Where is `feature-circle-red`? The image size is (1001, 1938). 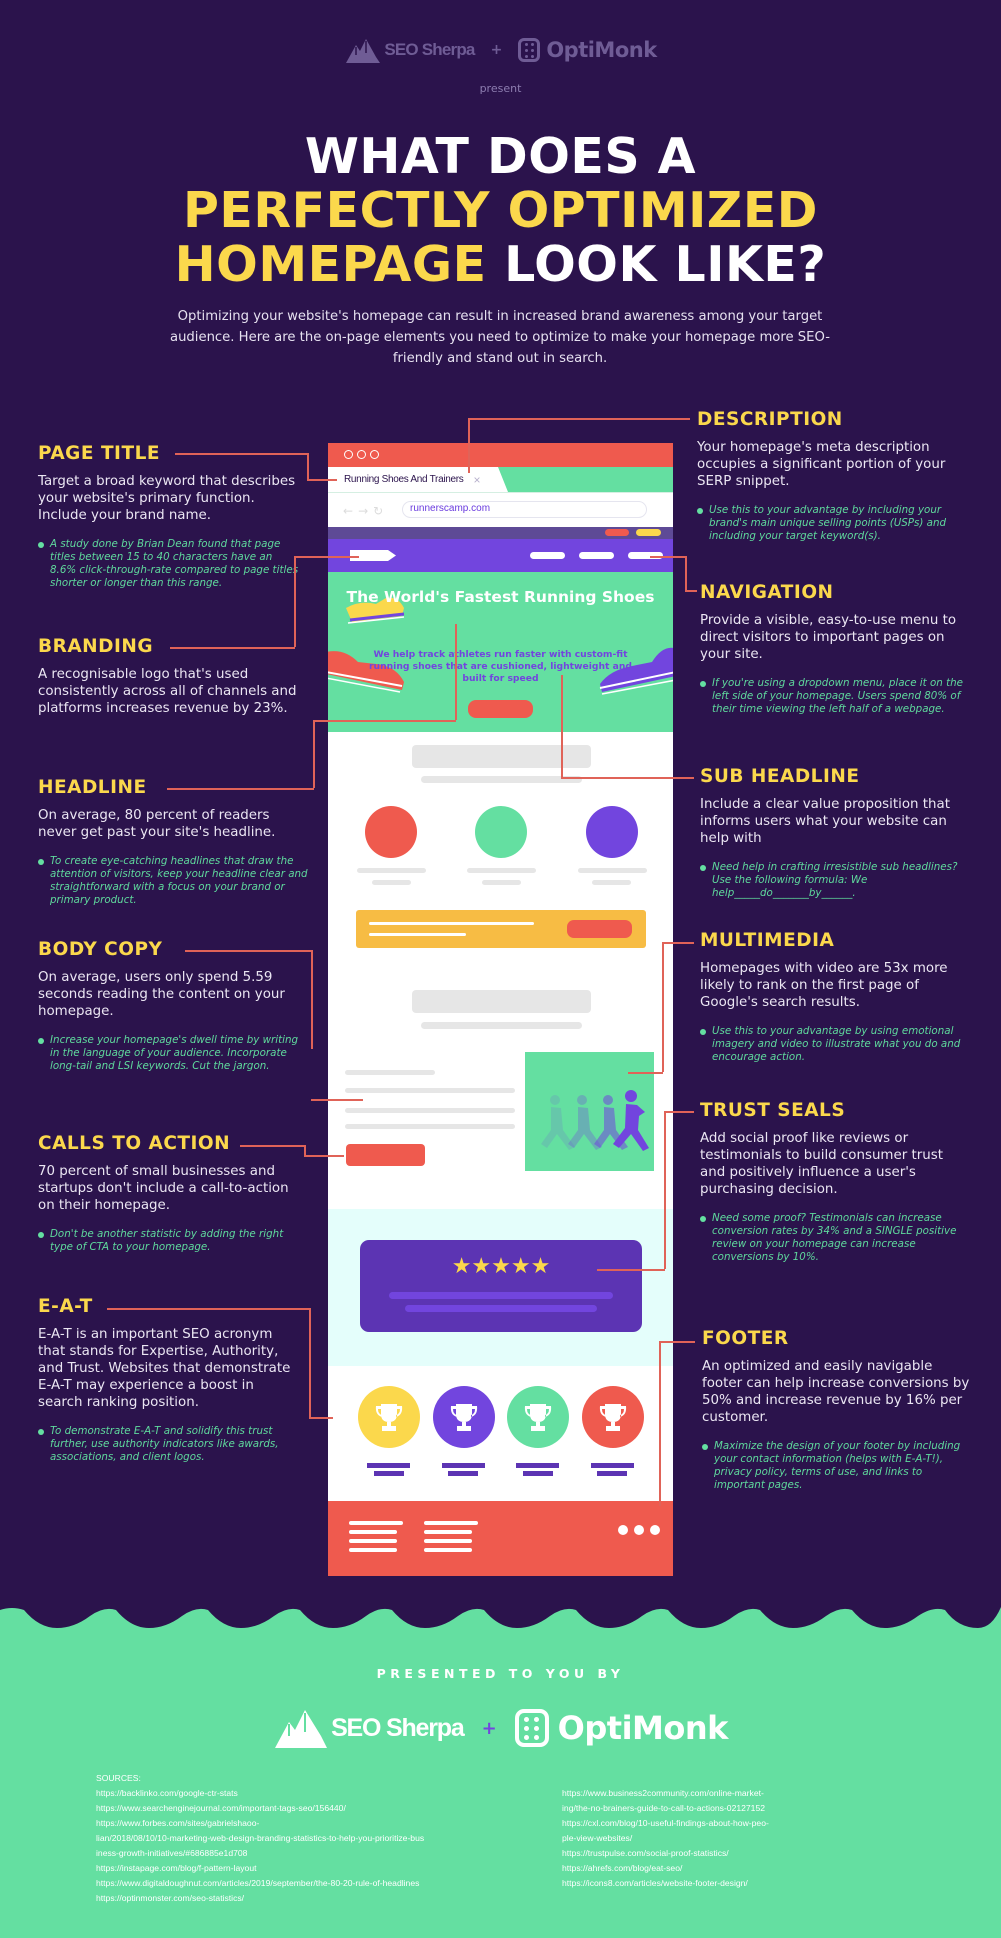 feature-circle-red is located at coordinates (391, 832).